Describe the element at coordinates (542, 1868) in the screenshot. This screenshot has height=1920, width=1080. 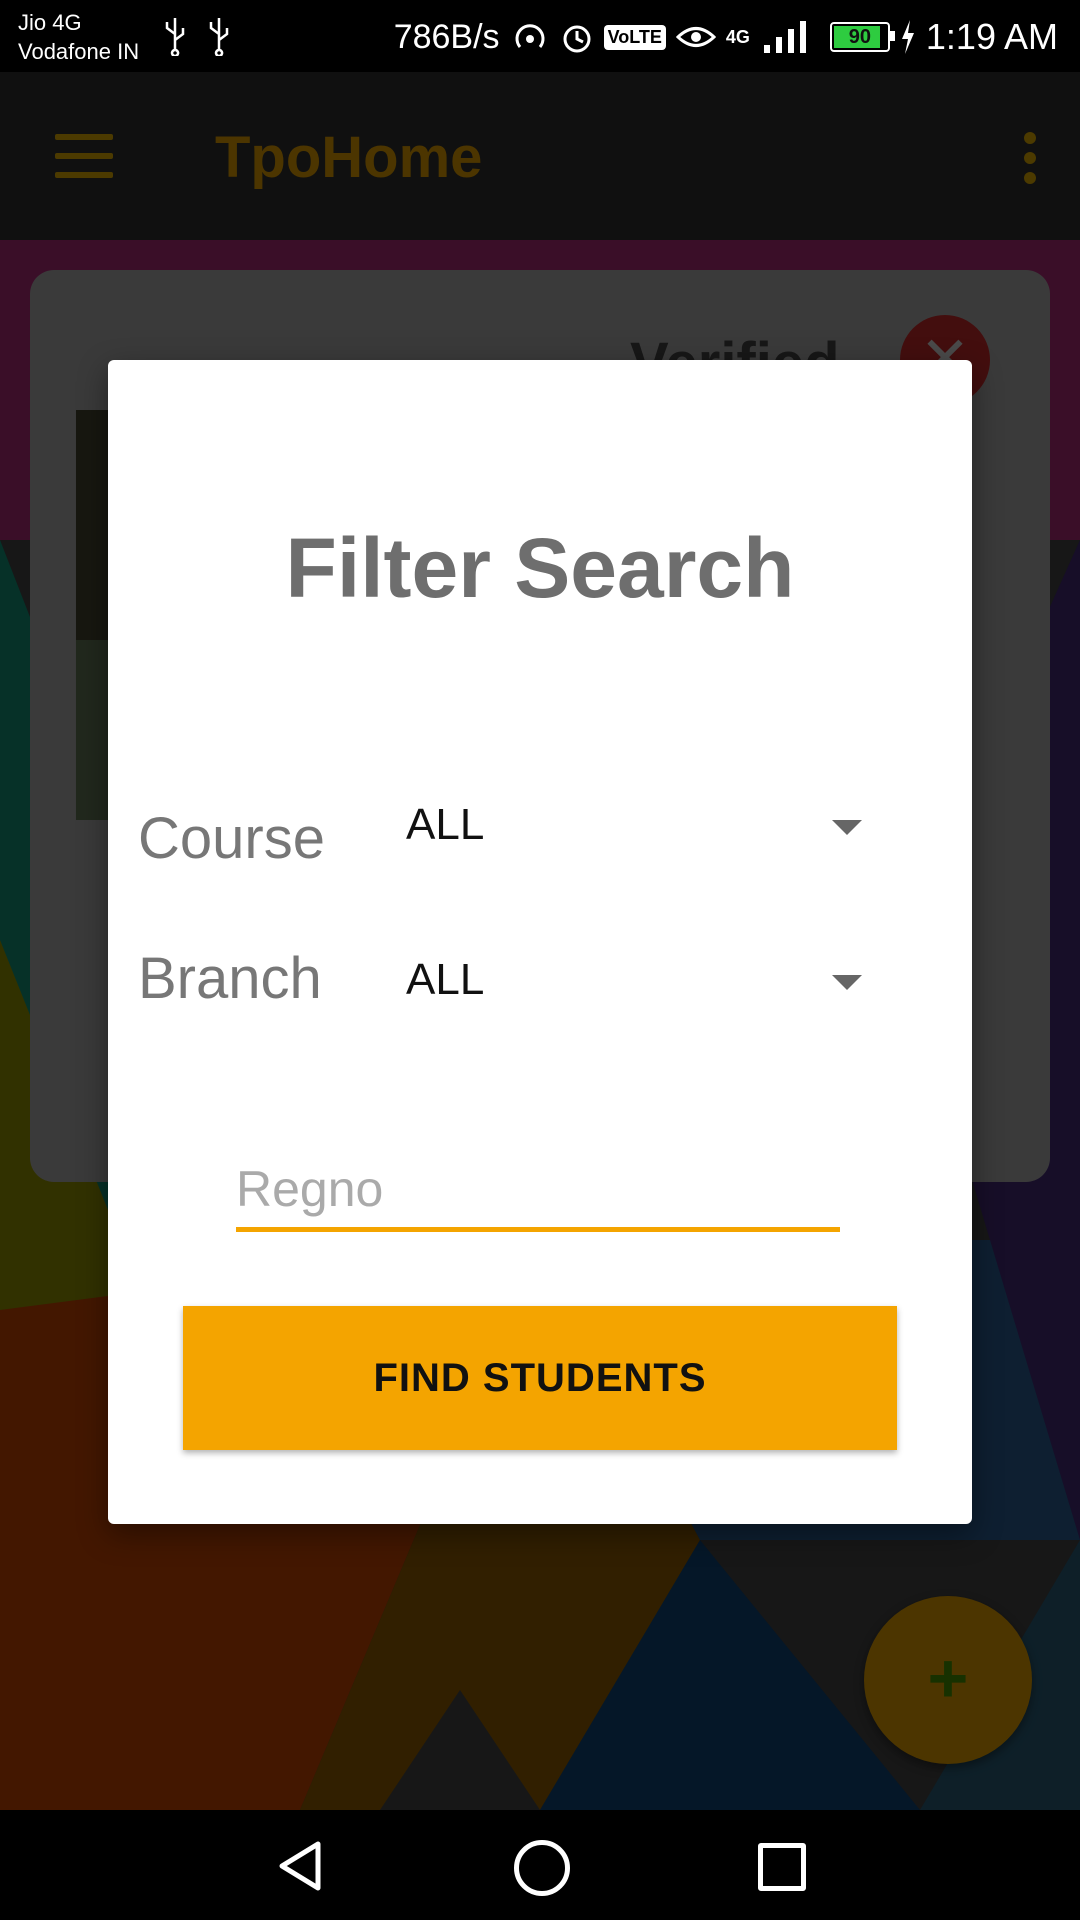
I see `home-icon` at that location.